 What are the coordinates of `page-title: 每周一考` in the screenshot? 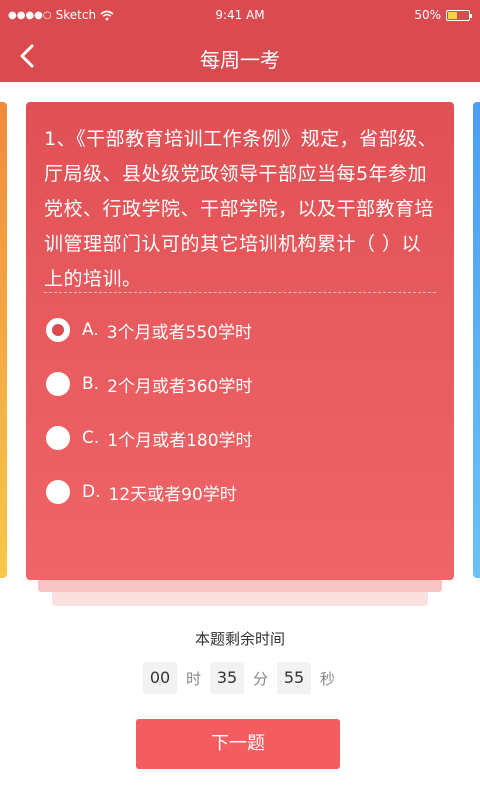 It's located at (240, 60).